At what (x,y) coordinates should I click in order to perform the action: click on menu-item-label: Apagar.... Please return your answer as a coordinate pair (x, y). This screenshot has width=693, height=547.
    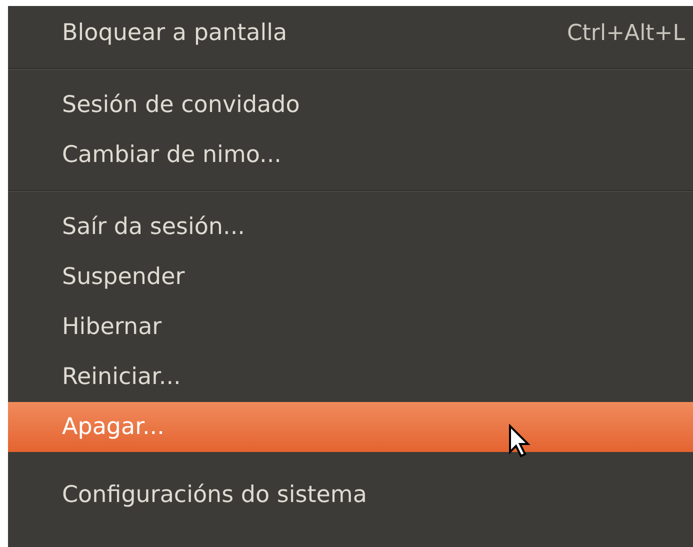
    Looking at the image, I should click on (113, 427).